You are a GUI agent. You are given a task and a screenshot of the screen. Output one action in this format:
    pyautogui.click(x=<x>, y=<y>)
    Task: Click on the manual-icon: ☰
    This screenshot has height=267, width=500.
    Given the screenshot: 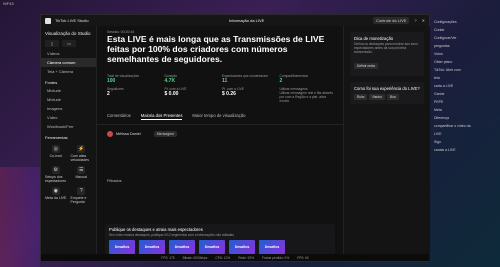 What is the action you would take?
    pyautogui.click(x=81, y=170)
    